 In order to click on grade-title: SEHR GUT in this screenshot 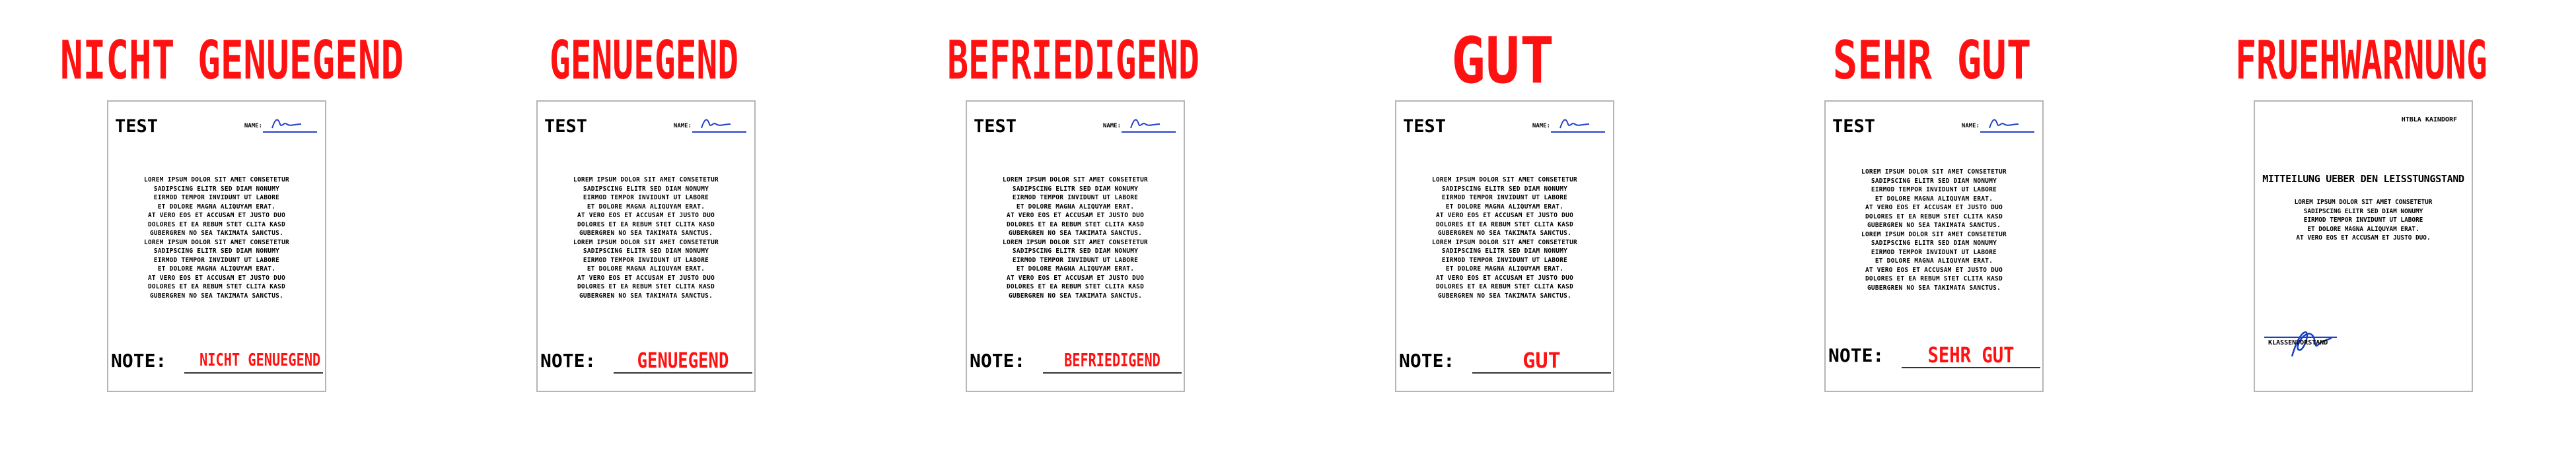, I will do `click(1932, 61)`.